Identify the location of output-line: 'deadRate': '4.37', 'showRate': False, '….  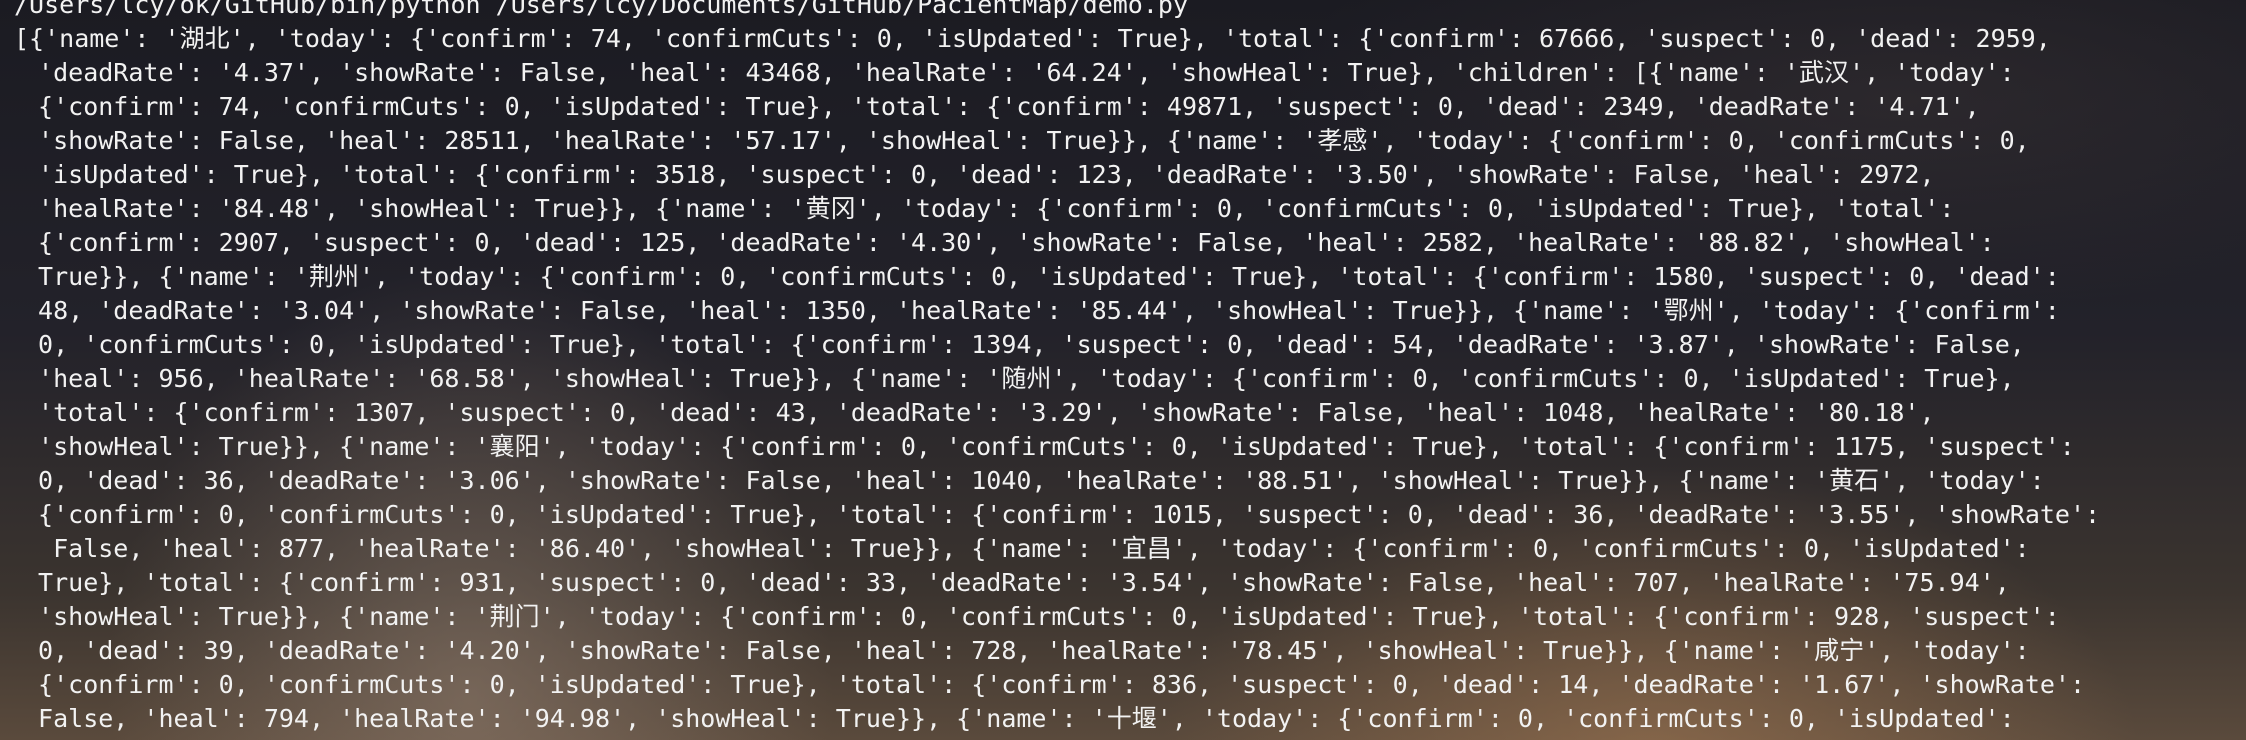
(1019, 72).